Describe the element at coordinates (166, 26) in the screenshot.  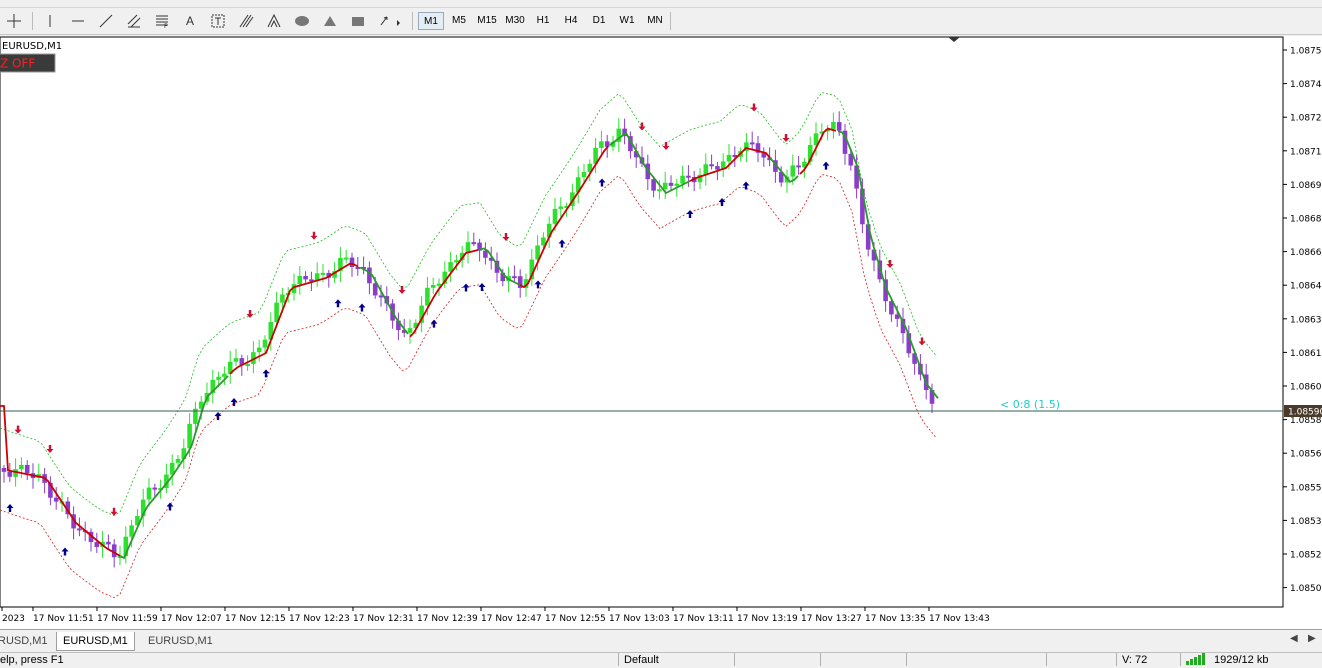
I see `svg-text: F` at that location.